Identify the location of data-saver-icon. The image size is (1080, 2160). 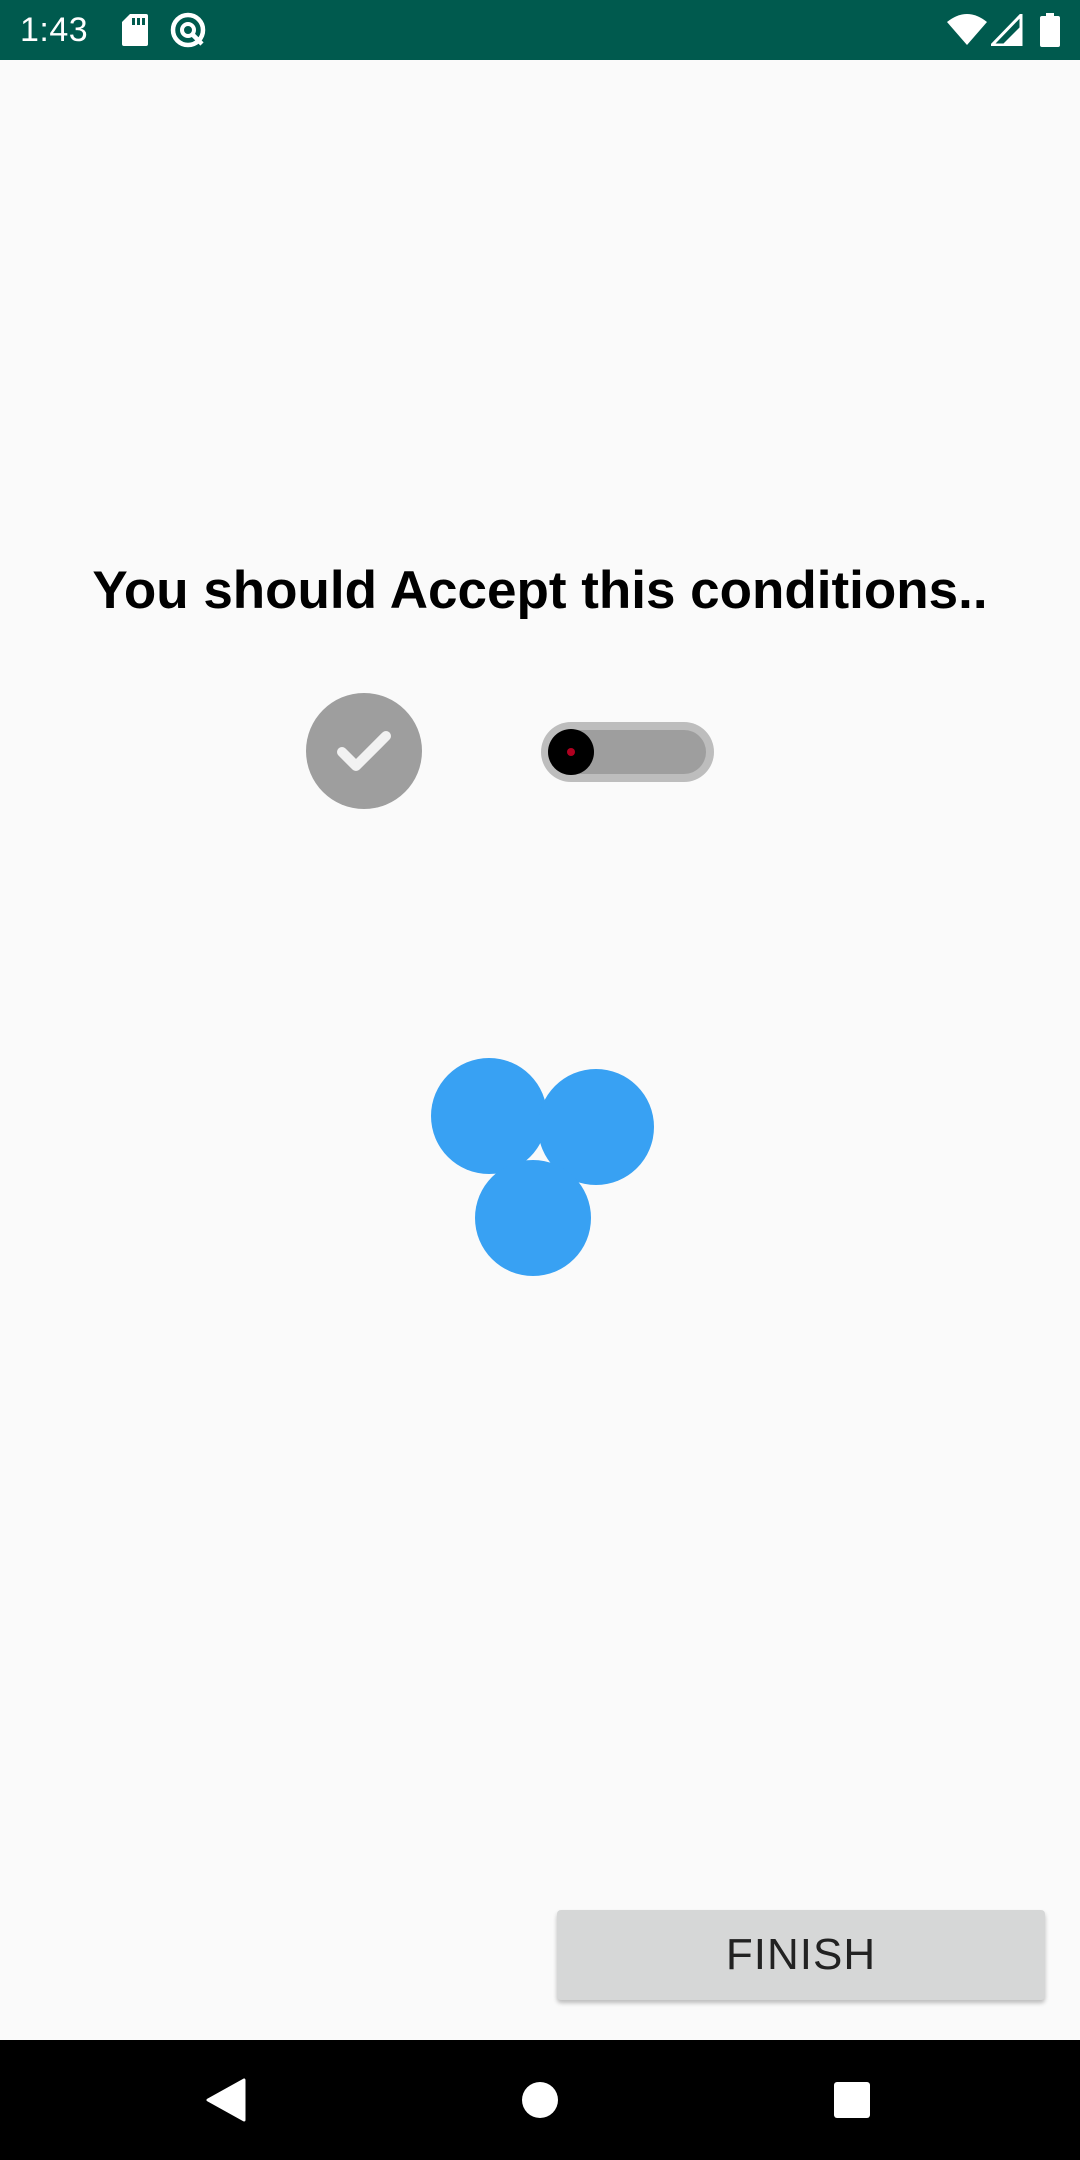
(188, 30).